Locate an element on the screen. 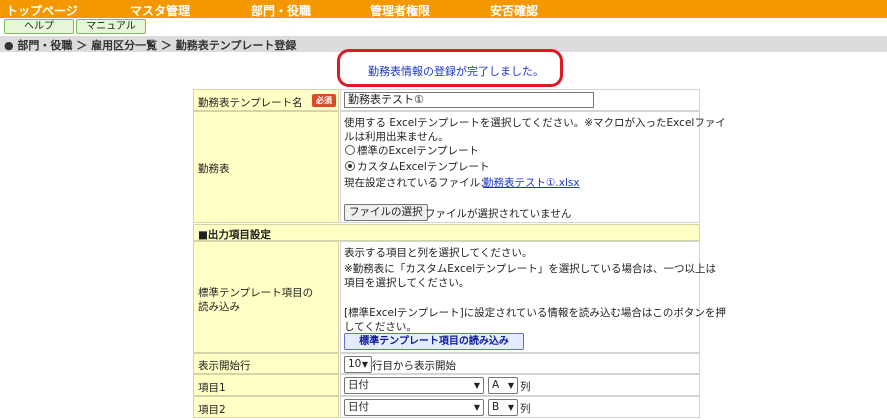  item2-label: 項目2 is located at coordinates (212, 410).